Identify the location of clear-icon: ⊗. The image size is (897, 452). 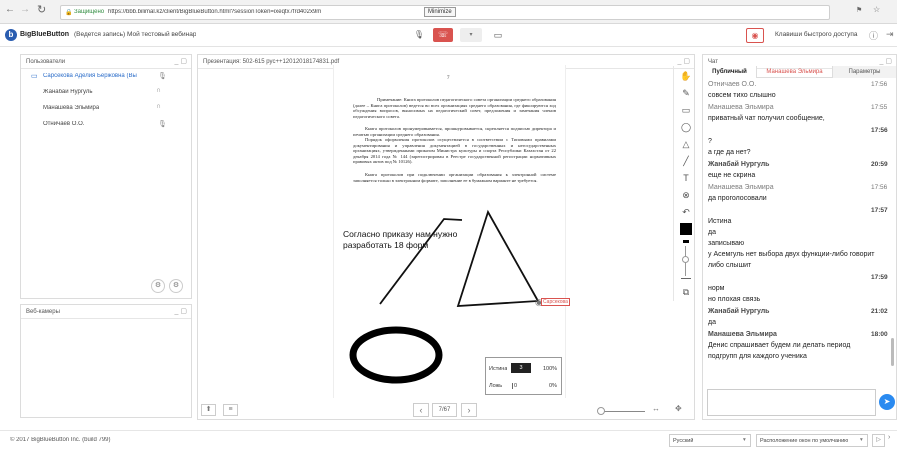
(686, 195).